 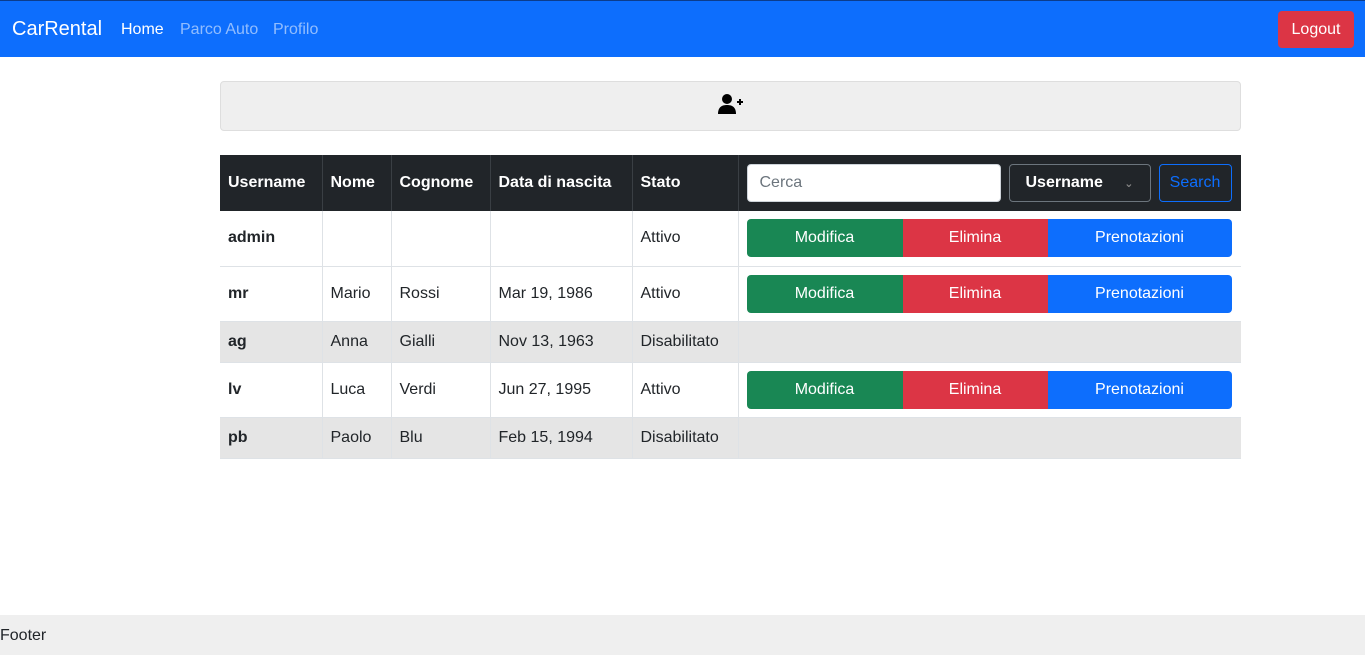 I want to click on add-user-button, so click(x=730, y=106).